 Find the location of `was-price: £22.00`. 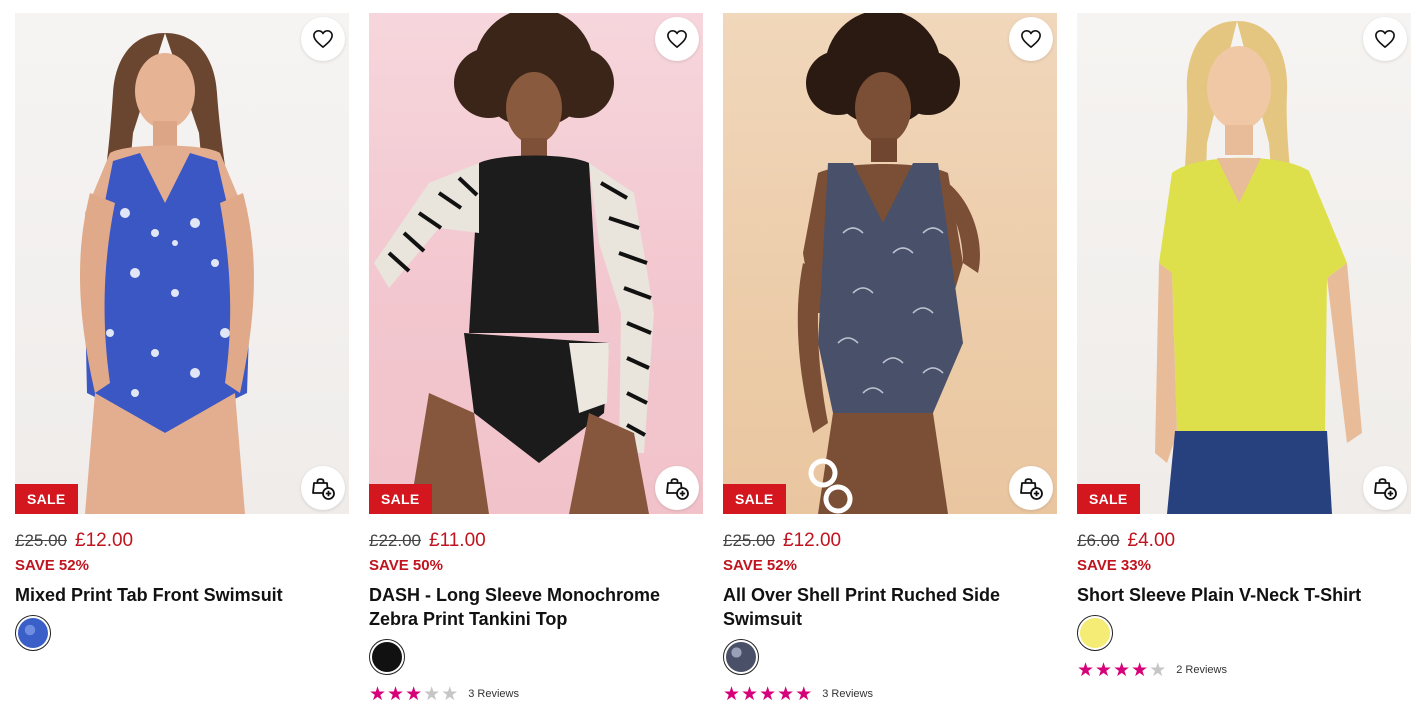

was-price: £22.00 is located at coordinates (395, 540).